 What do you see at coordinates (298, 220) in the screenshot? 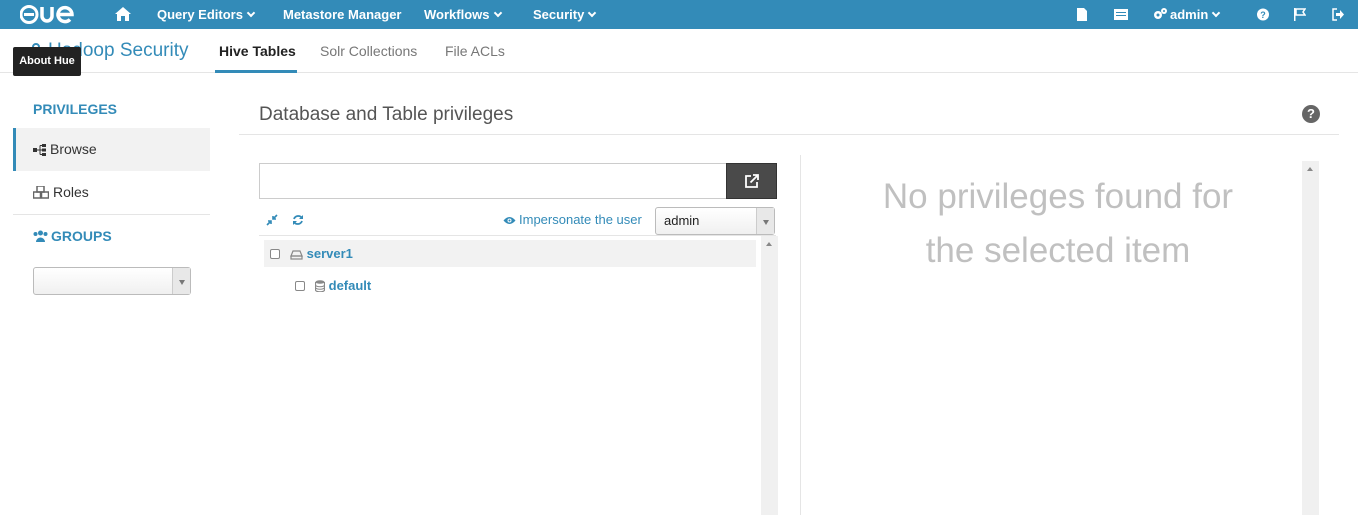
I see `refresh-icon` at bounding box center [298, 220].